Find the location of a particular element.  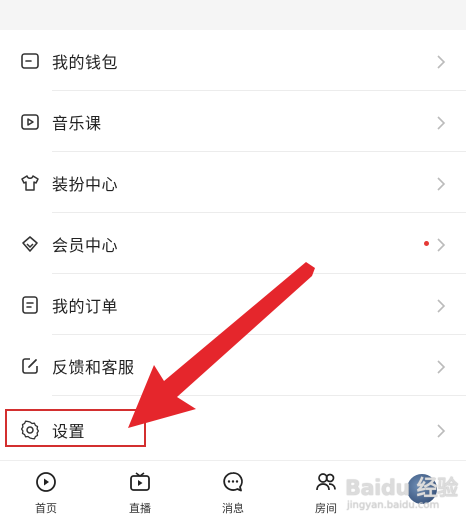

menu-item-wallet: 我的钱包 is located at coordinates (233, 60).